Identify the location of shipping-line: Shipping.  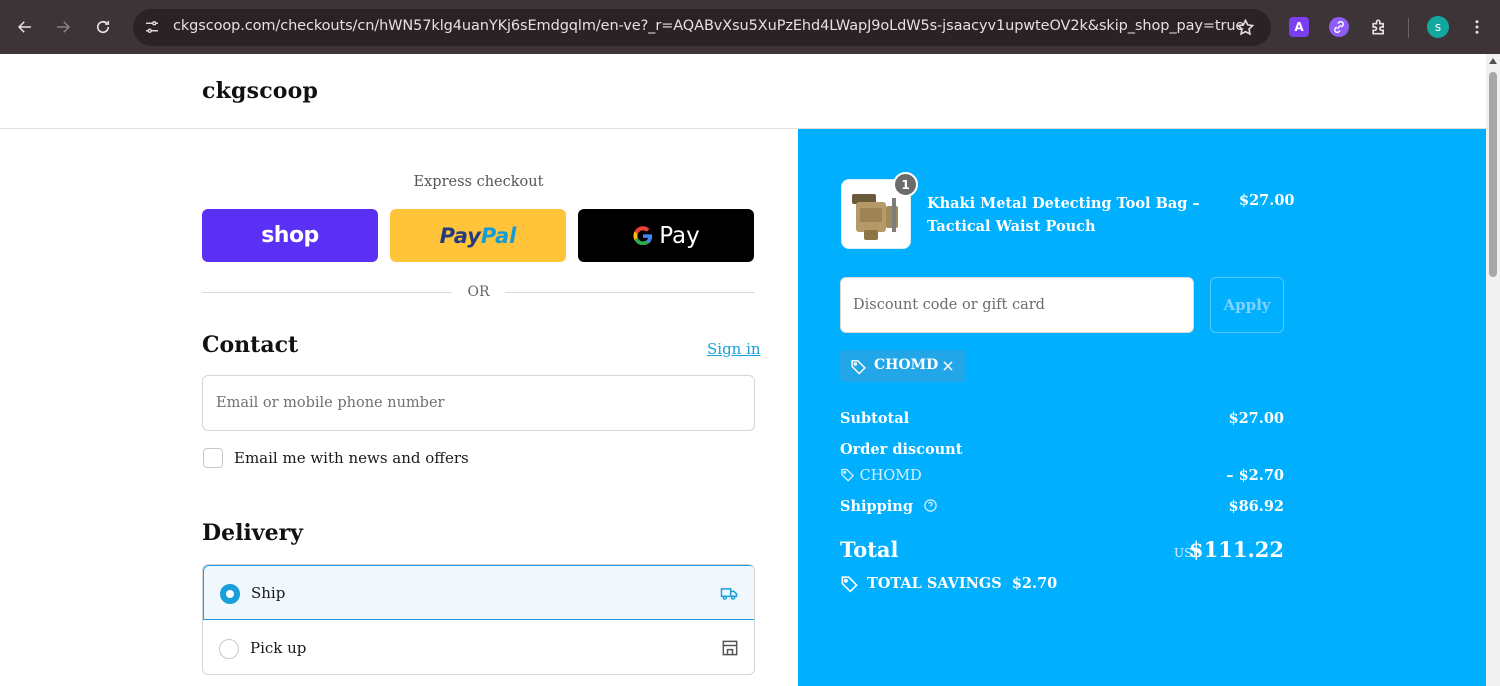
(889, 506).